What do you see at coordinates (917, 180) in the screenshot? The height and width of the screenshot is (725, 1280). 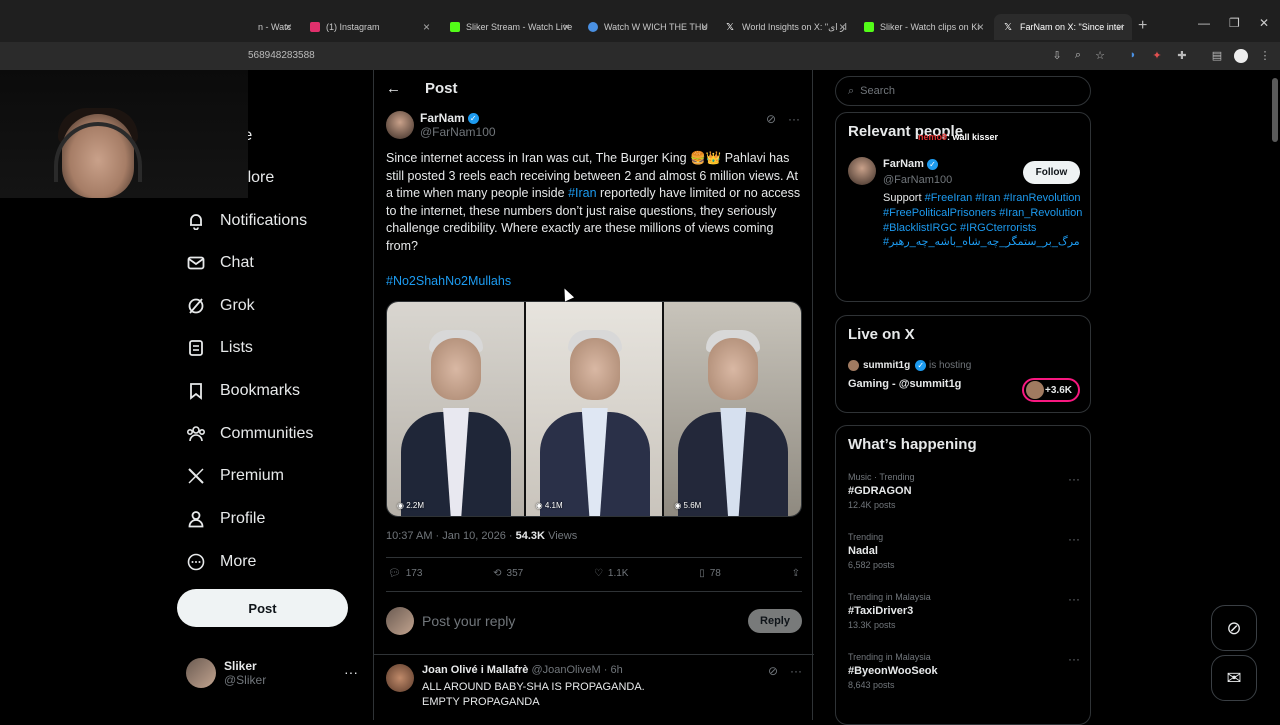 I see `person-handle: @FarNam100` at bounding box center [917, 180].